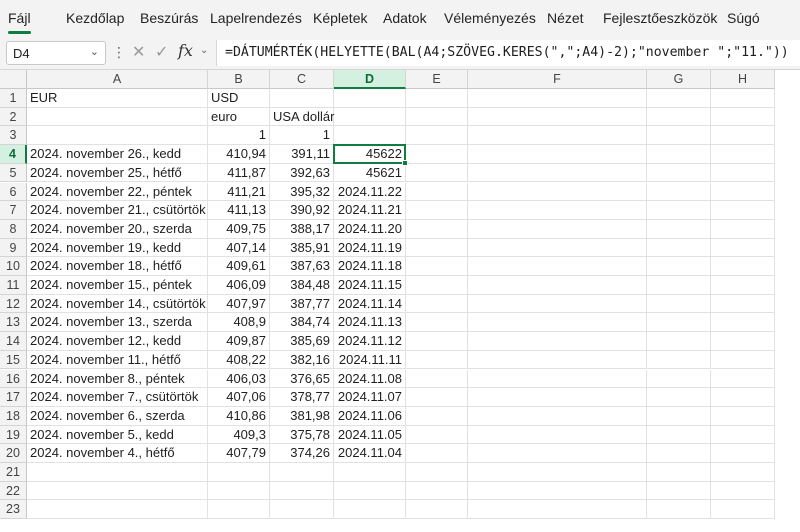 The height and width of the screenshot is (532, 800). What do you see at coordinates (117, 98) in the screenshot?
I see `cell-a1: EUR` at bounding box center [117, 98].